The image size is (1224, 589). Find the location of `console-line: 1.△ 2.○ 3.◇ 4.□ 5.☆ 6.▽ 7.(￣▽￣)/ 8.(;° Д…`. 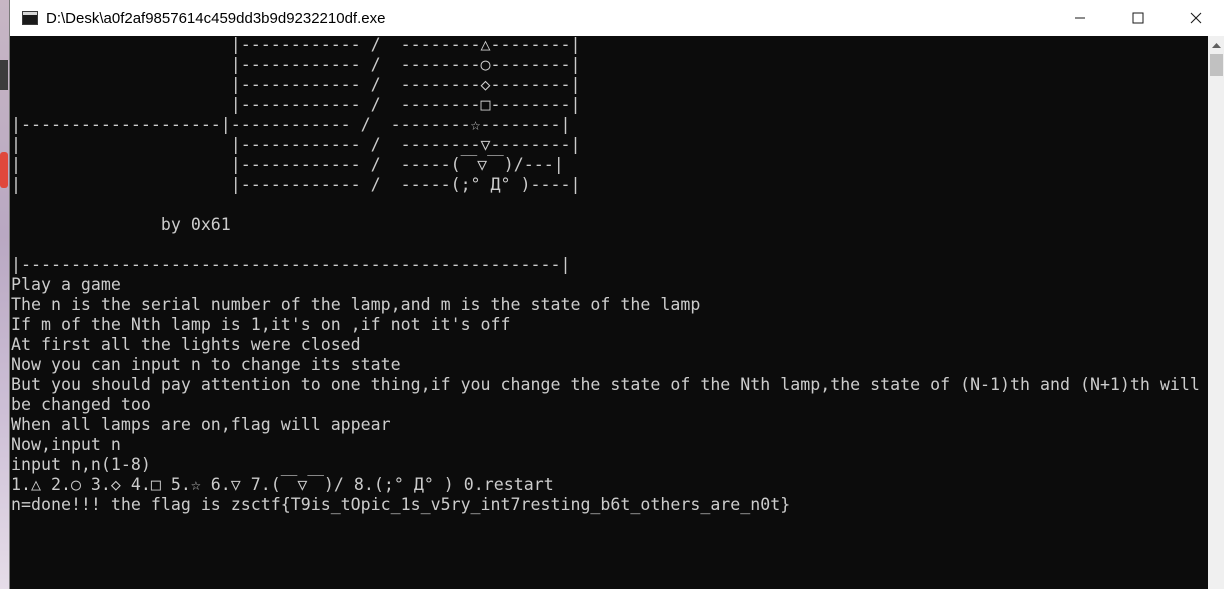

console-line: 1.△ 2.○ 3.◇ 4.□ 5.☆ 6.▽ 7.(￣▽￣)/ 8.(;° Д… is located at coordinates (282, 484).